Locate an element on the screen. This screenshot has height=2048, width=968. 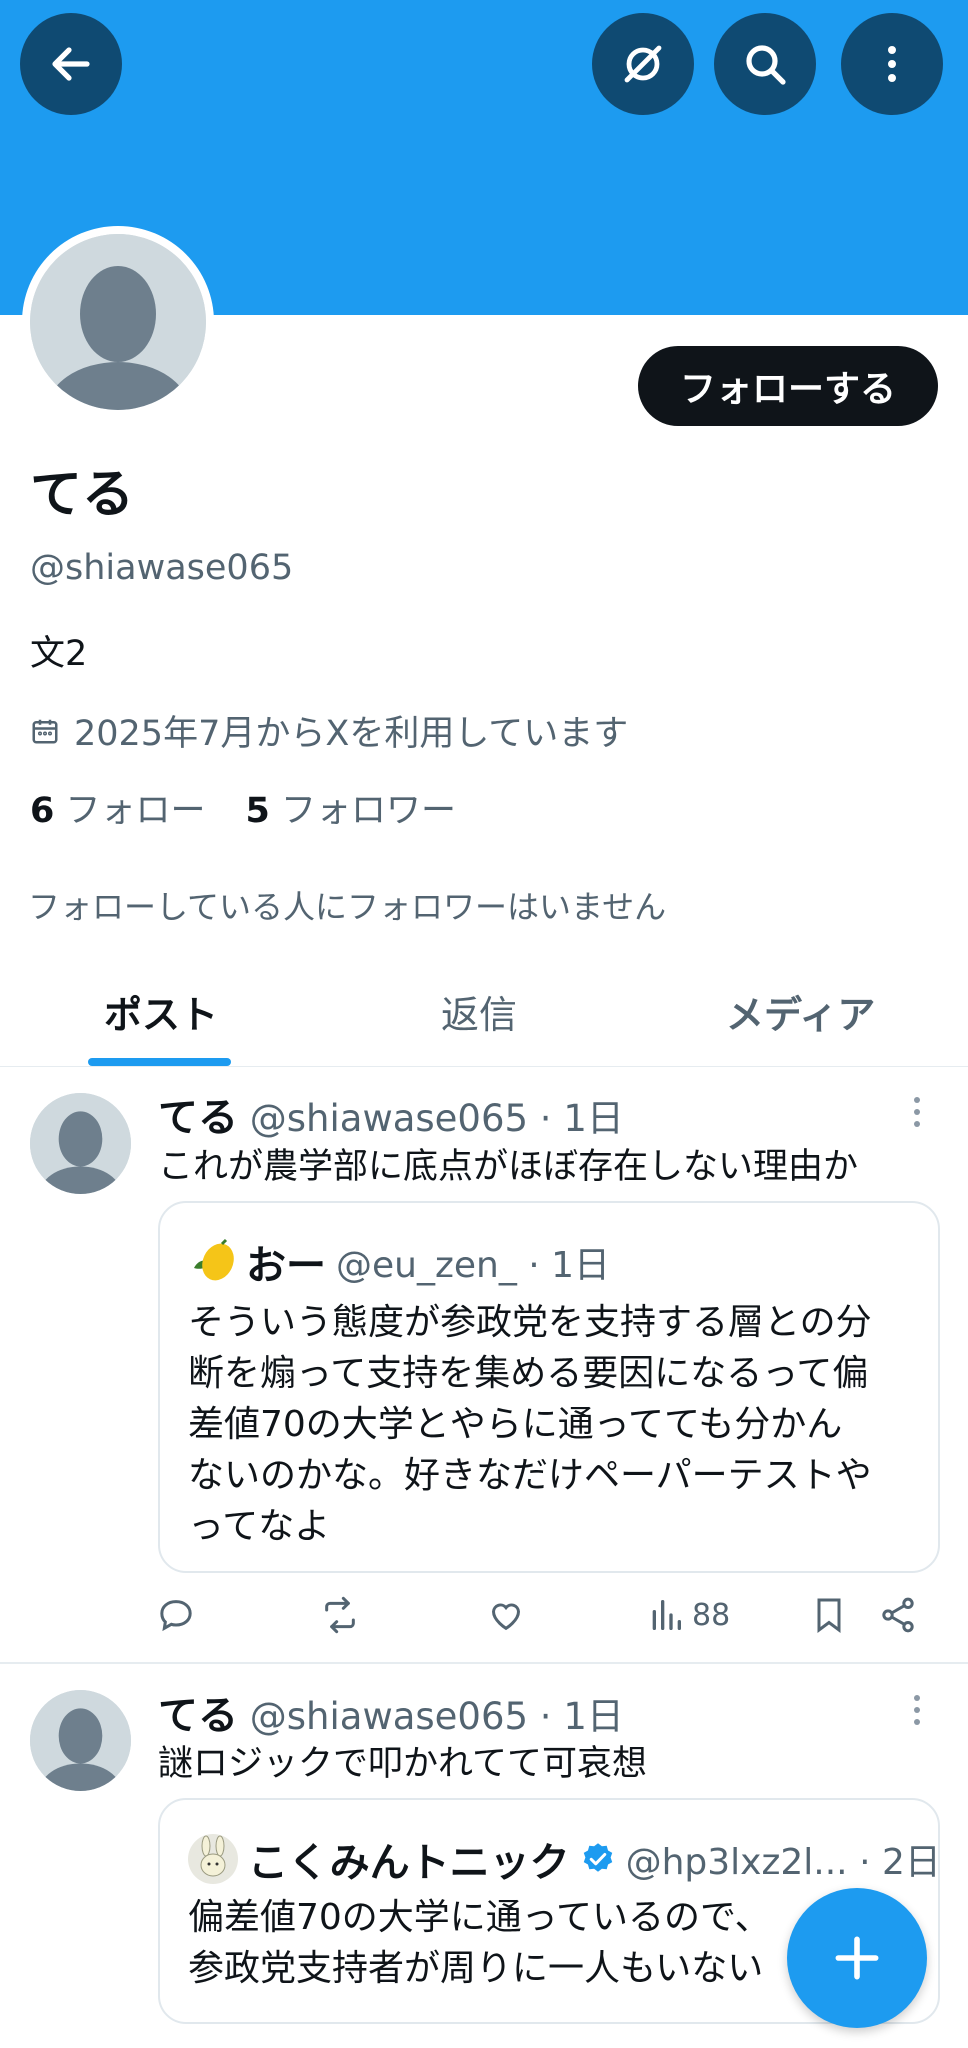
search-icon is located at coordinates (766, 65).